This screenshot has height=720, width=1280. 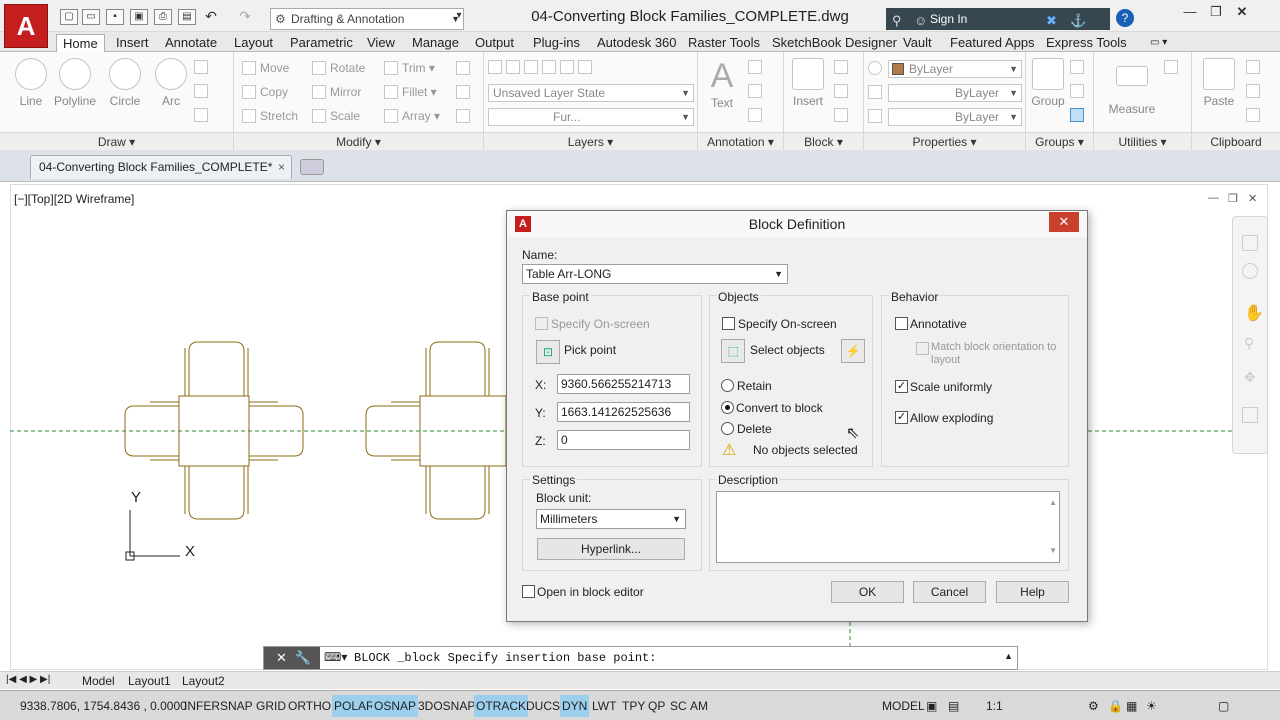 What do you see at coordinates (1190, 11) in the screenshot?
I see `minimize-icon: —` at bounding box center [1190, 11].